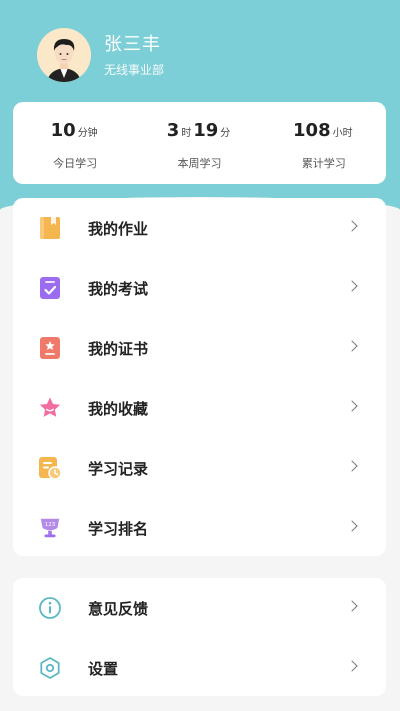 This screenshot has width=400, height=711. Describe the element at coordinates (118, 608) in the screenshot. I see `menu-label-feedback: 意见反馈` at that location.